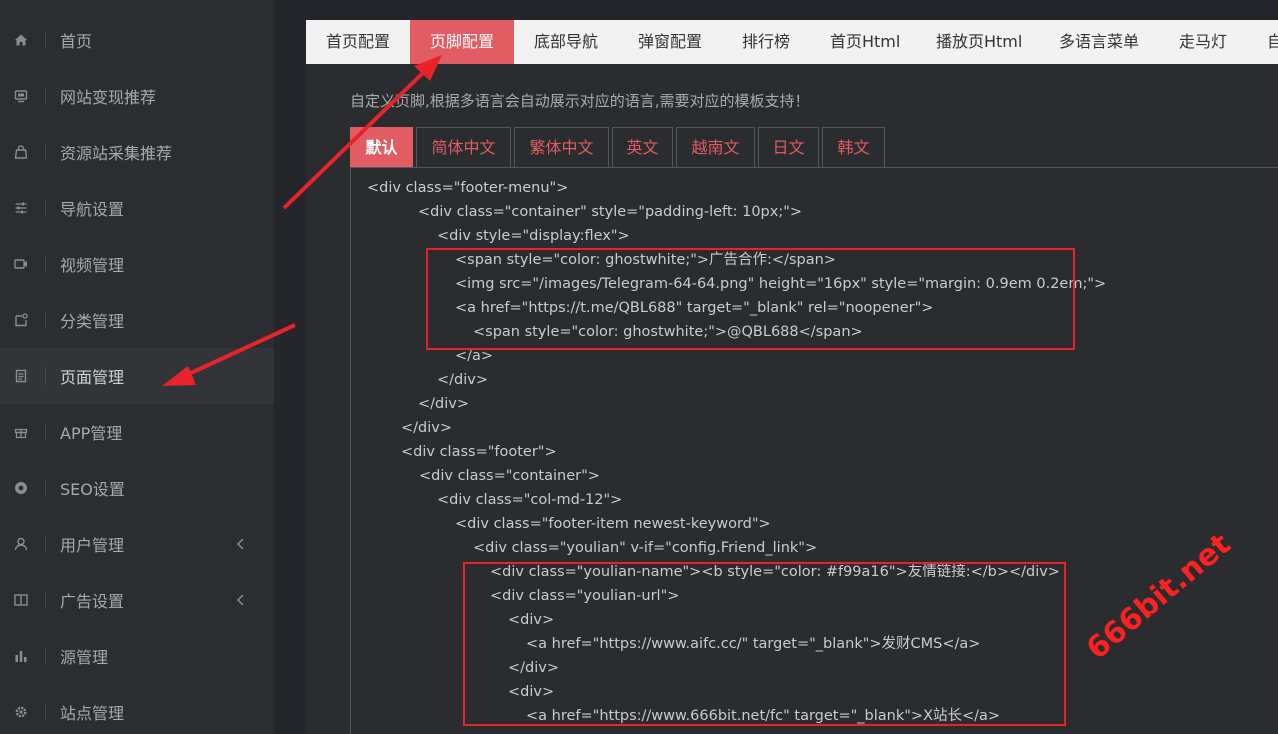 The height and width of the screenshot is (734, 1278). What do you see at coordinates (21, 656) in the screenshot?
I see `bar-chart-icon` at bounding box center [21, 656].